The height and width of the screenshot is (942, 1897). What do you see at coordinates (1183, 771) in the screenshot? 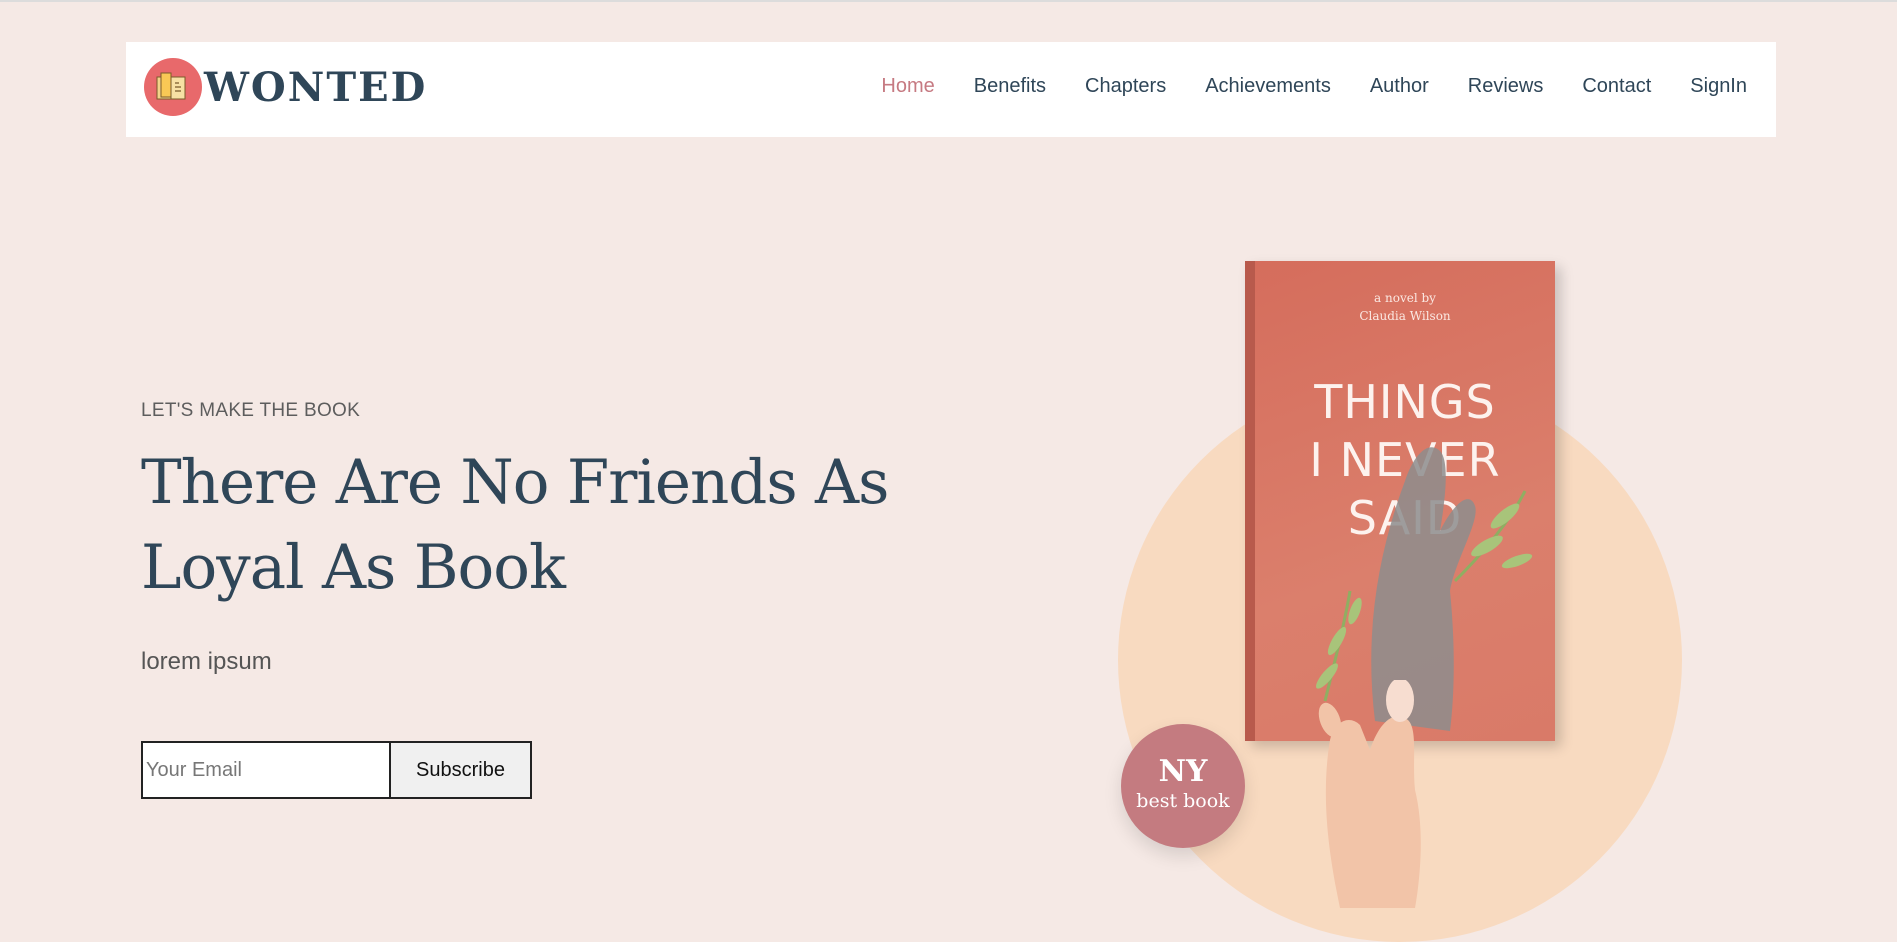
I see `badge-main: NY` at bounding box center [1183, 771].